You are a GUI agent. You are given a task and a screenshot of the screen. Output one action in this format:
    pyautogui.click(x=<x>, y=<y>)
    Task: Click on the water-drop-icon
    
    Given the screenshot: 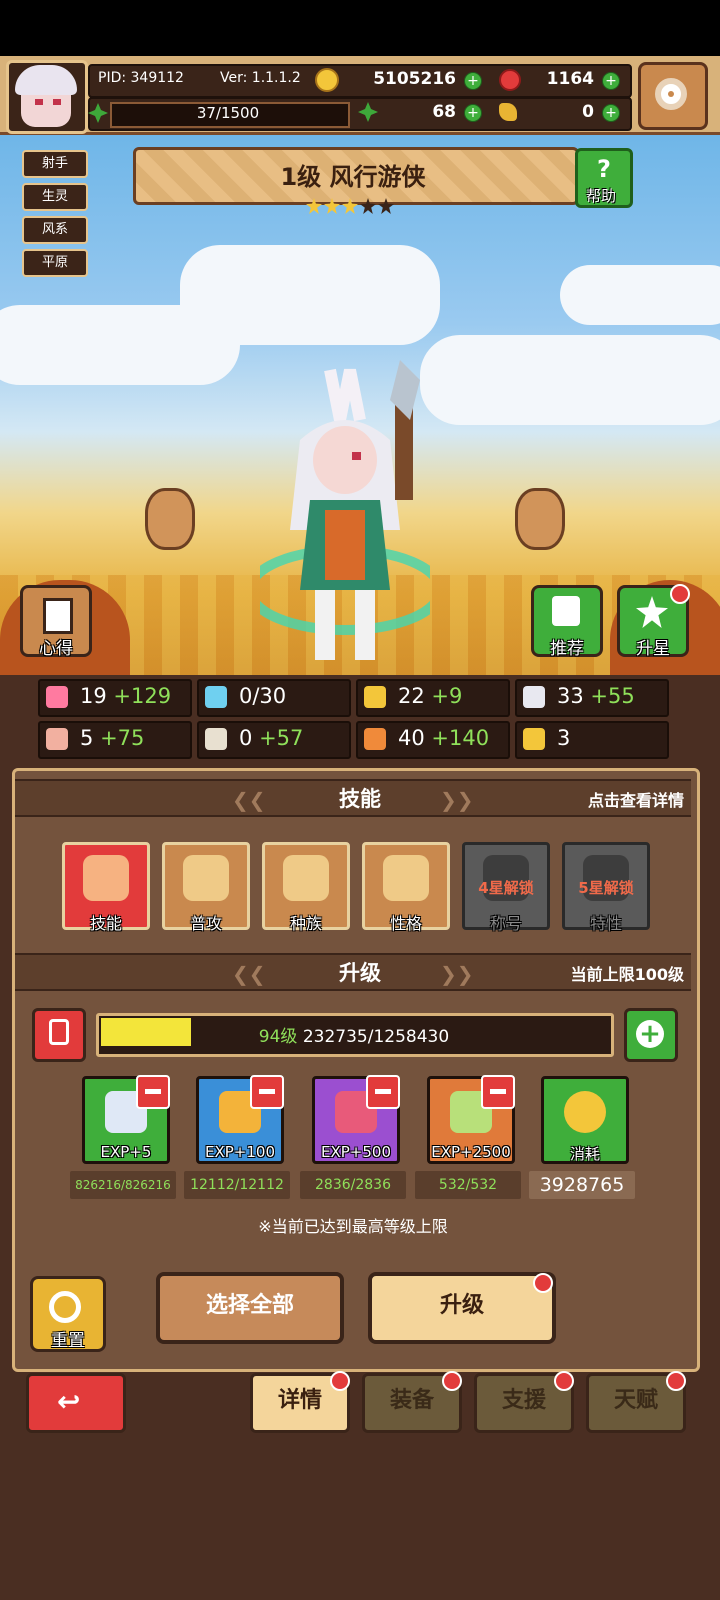 What is the action you would take?
    pyautogui.click(x=216, y=697)
    